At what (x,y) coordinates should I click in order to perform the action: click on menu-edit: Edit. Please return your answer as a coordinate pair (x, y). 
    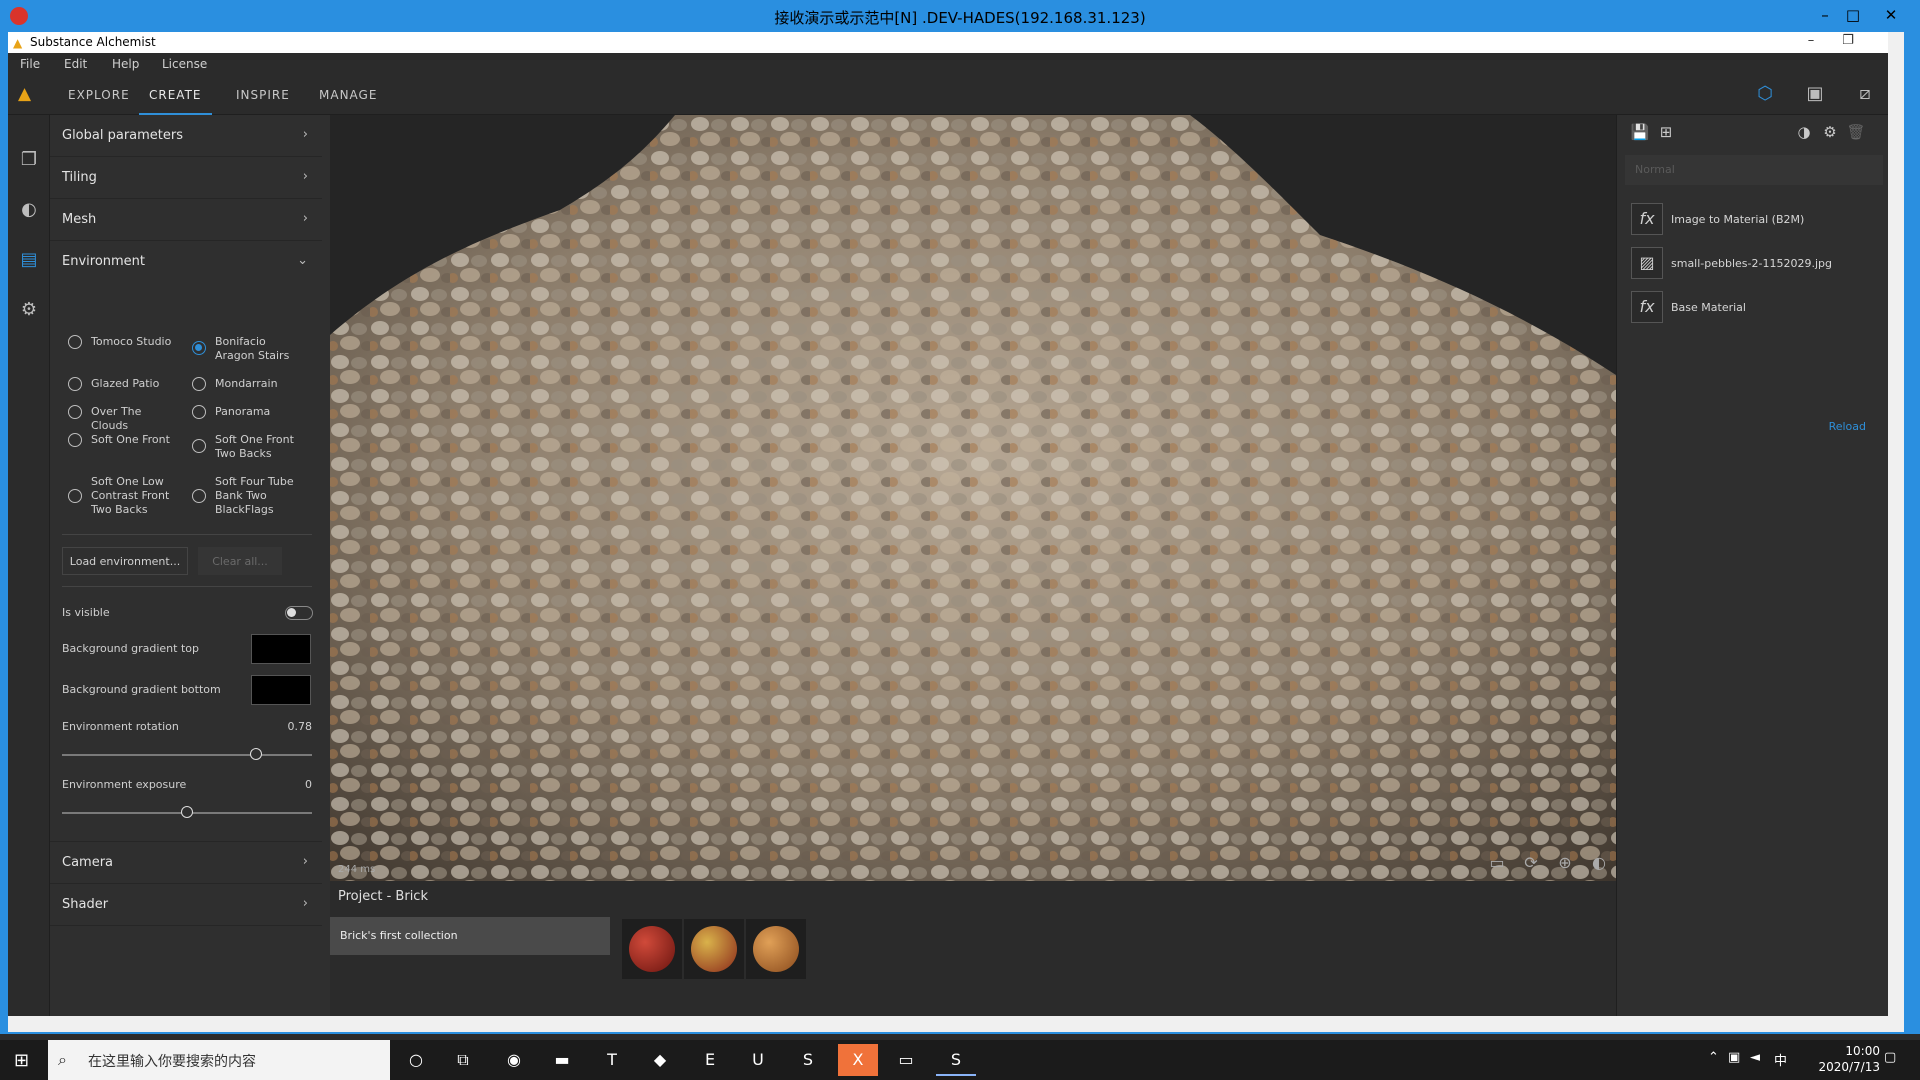
    Looking at the image, I should click on (75, 64).